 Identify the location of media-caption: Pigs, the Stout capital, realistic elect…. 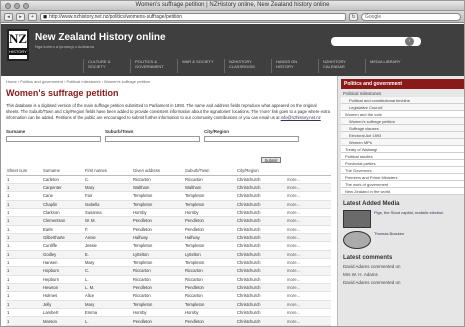
(408, 219).